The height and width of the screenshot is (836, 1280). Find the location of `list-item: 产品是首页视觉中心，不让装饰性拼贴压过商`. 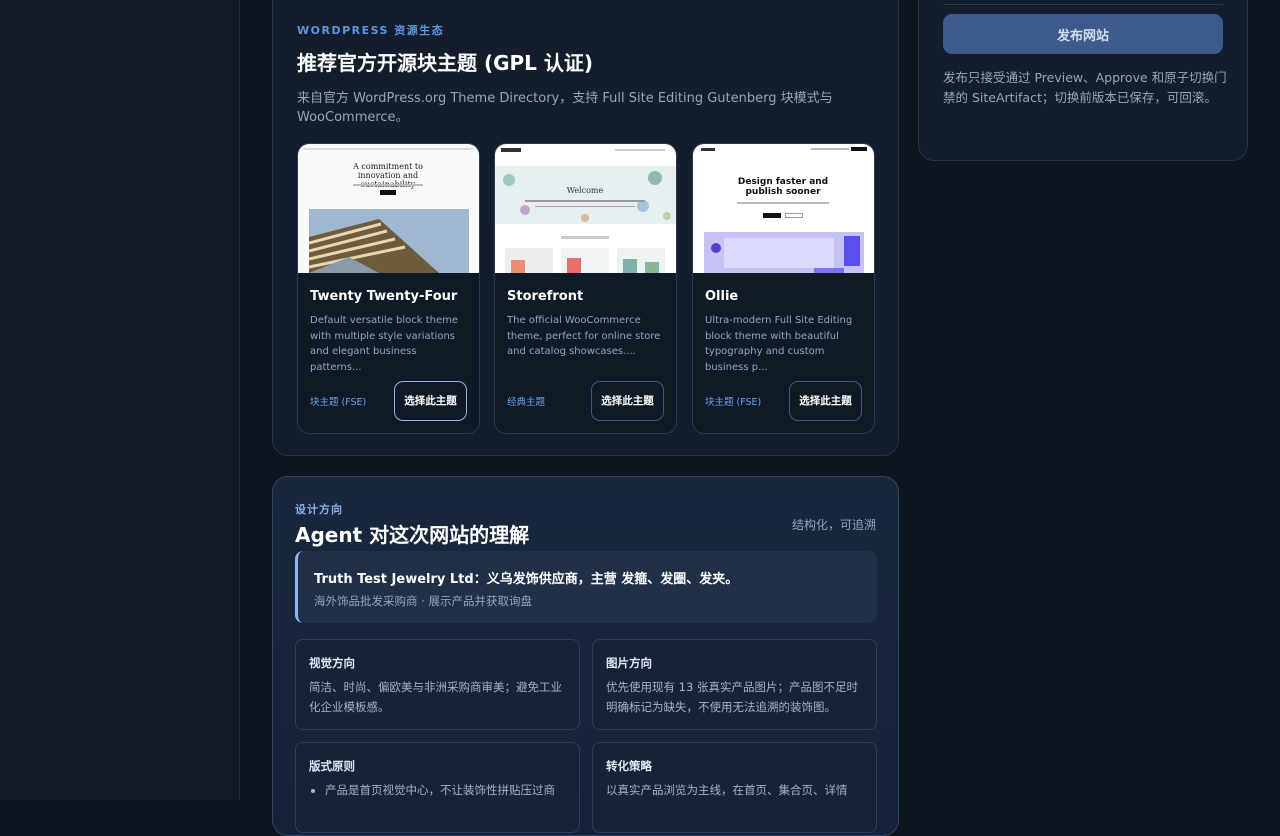

list-item: 产品是首页视觉中心，不让装饰性拼贴压过商 is located at coordinates (454, 791).